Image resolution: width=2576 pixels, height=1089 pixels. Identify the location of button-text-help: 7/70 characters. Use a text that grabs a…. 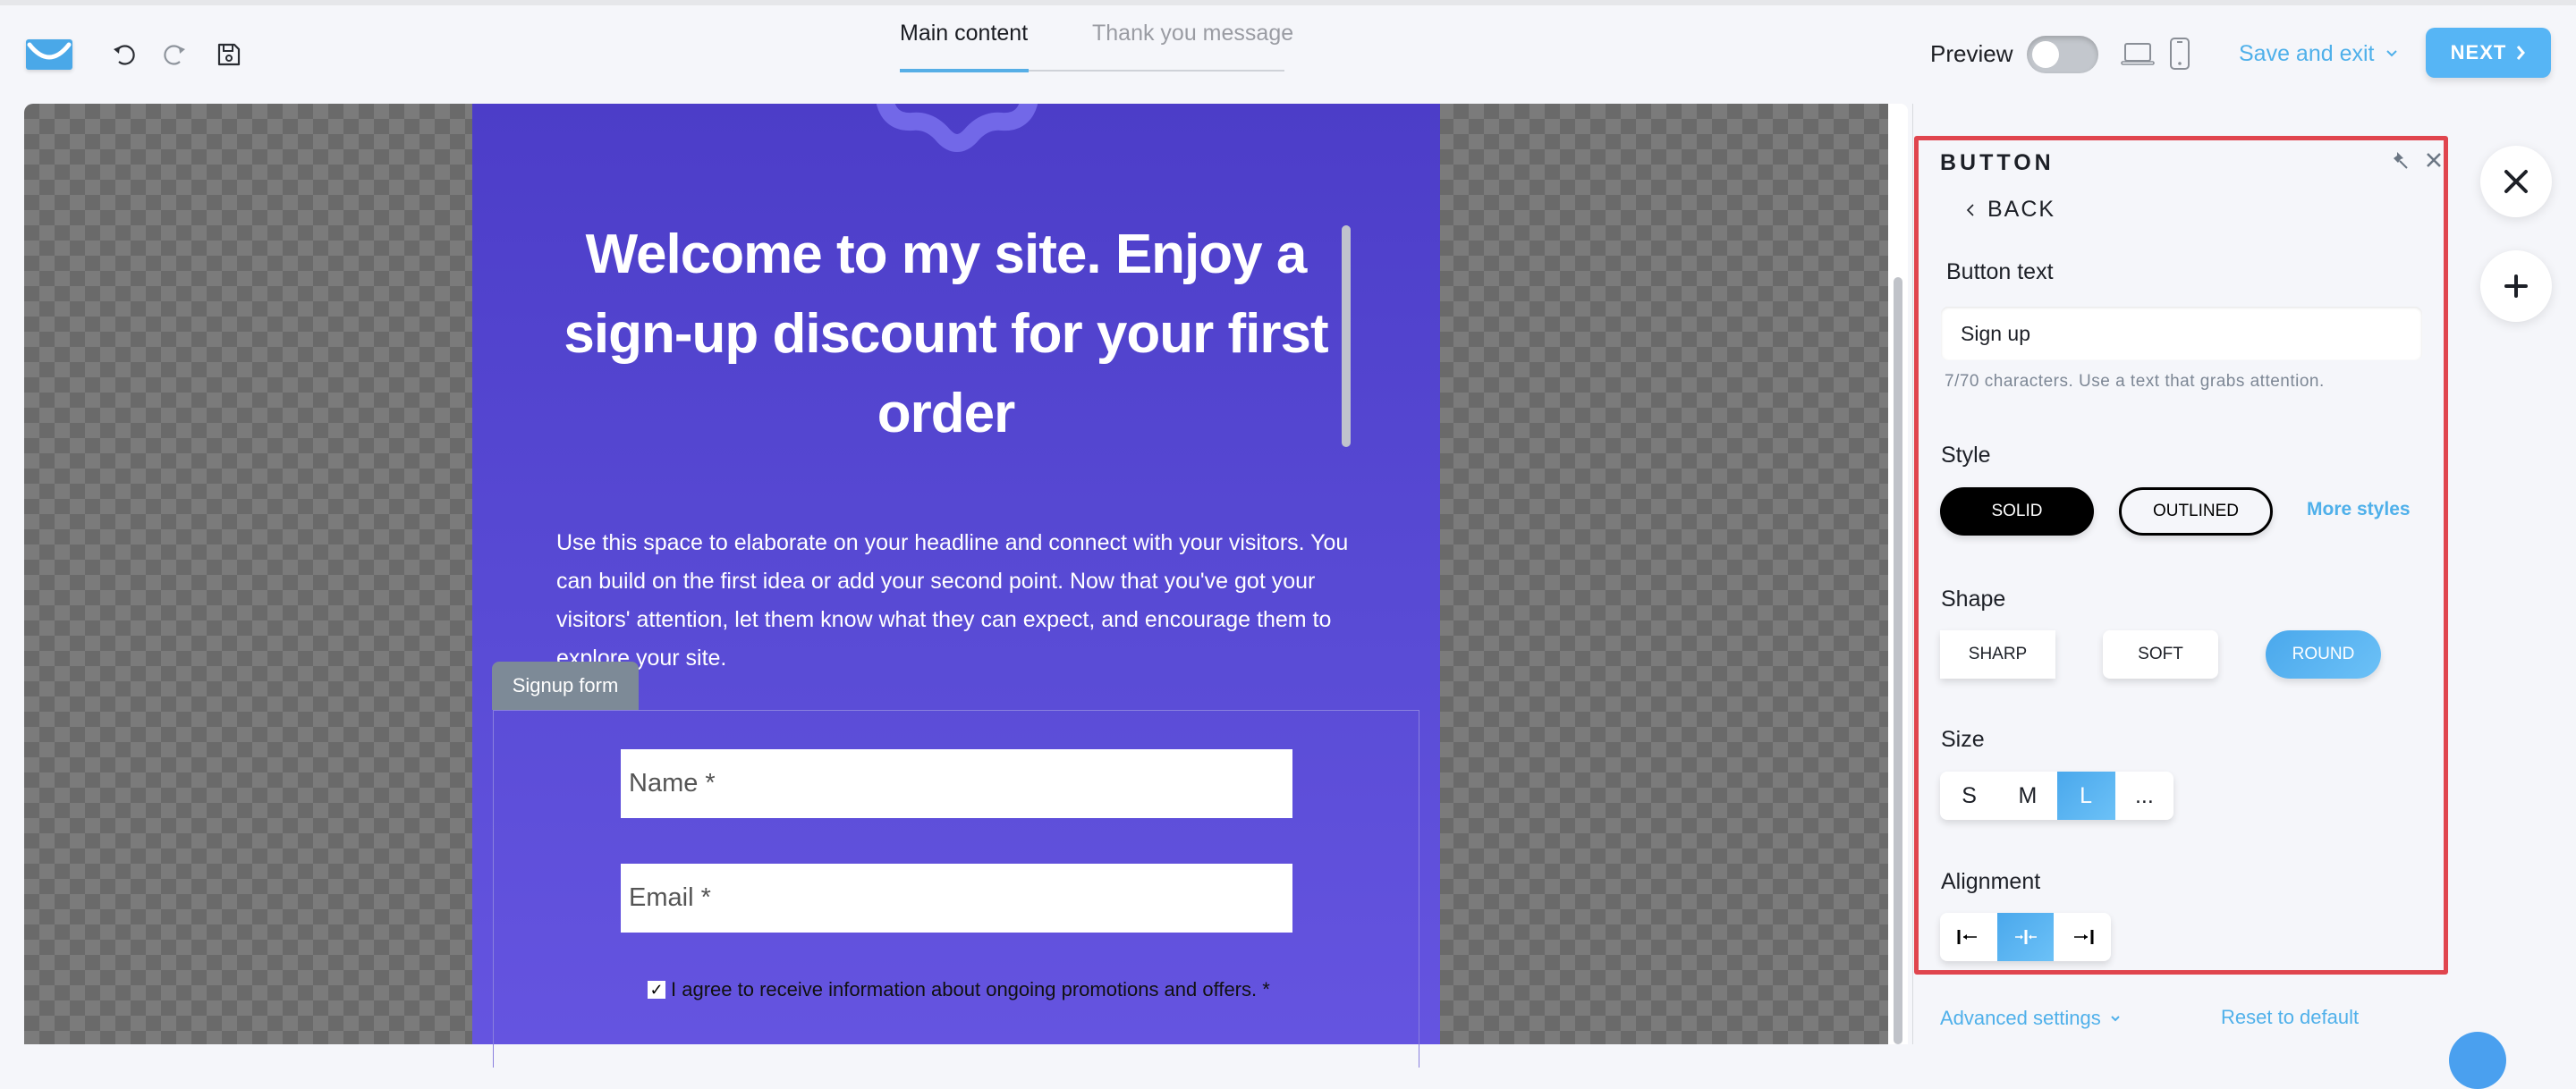
(2135, 381).